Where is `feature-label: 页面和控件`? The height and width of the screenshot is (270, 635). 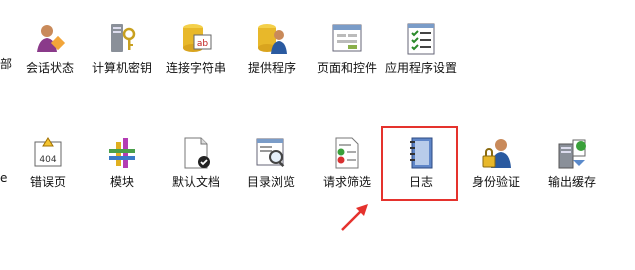 feature-label: 页面和控件 is located at coordinates (346, 68).